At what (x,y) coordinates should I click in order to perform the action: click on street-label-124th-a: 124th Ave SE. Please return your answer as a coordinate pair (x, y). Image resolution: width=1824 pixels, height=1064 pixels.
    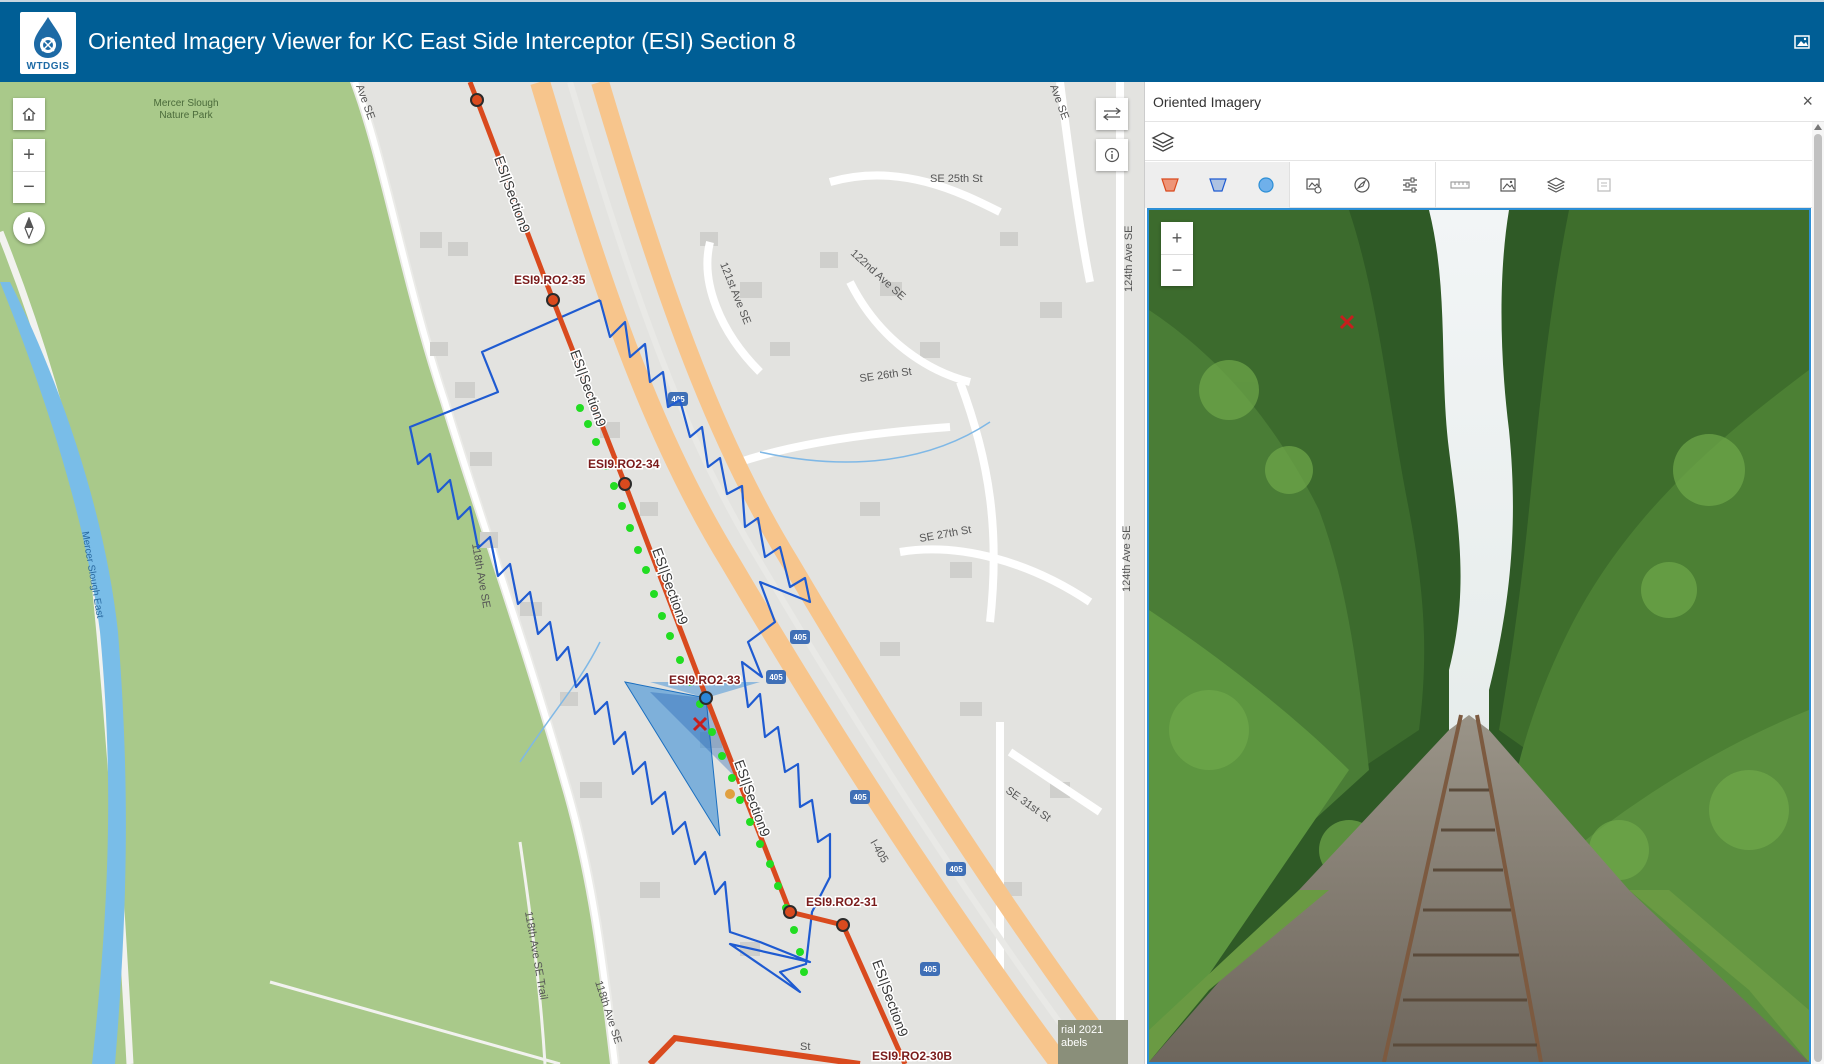
    Looking at the image, I should click on (1129, 259).